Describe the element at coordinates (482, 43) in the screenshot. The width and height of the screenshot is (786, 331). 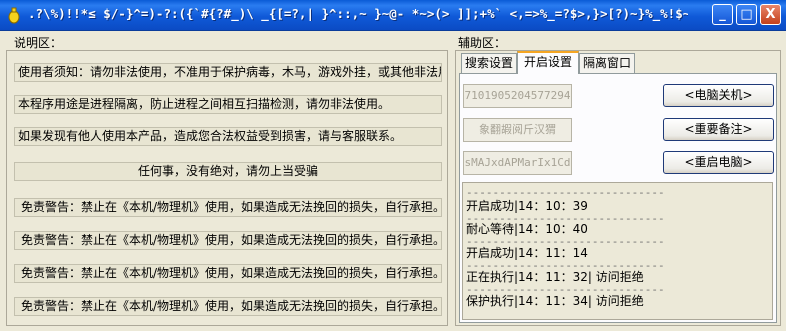
I see `assist-area-label: 辅助区：` at that location.